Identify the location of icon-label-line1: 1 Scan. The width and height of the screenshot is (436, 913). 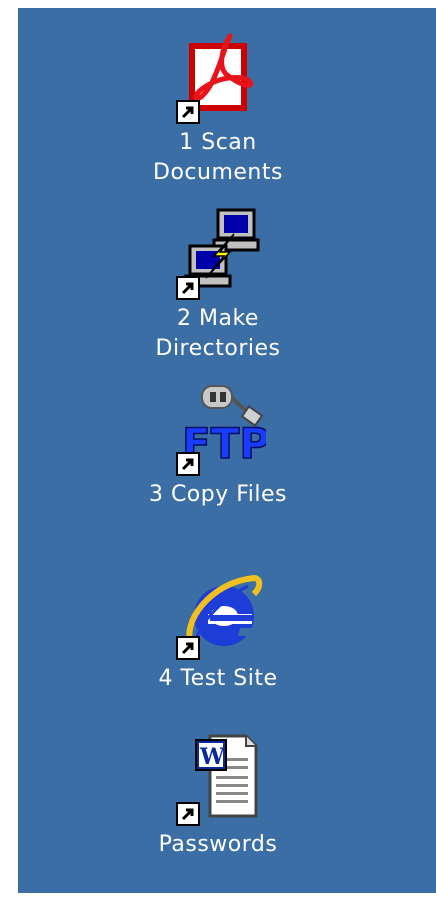
(218, 142).